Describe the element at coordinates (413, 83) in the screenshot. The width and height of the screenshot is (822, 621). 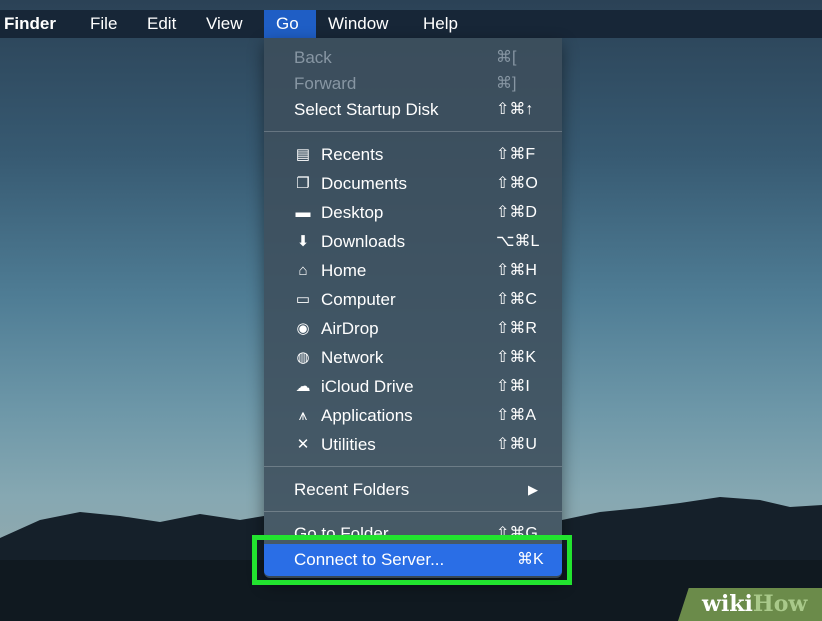
I see `menu-item-forward: Forward ⌘]` at that location.